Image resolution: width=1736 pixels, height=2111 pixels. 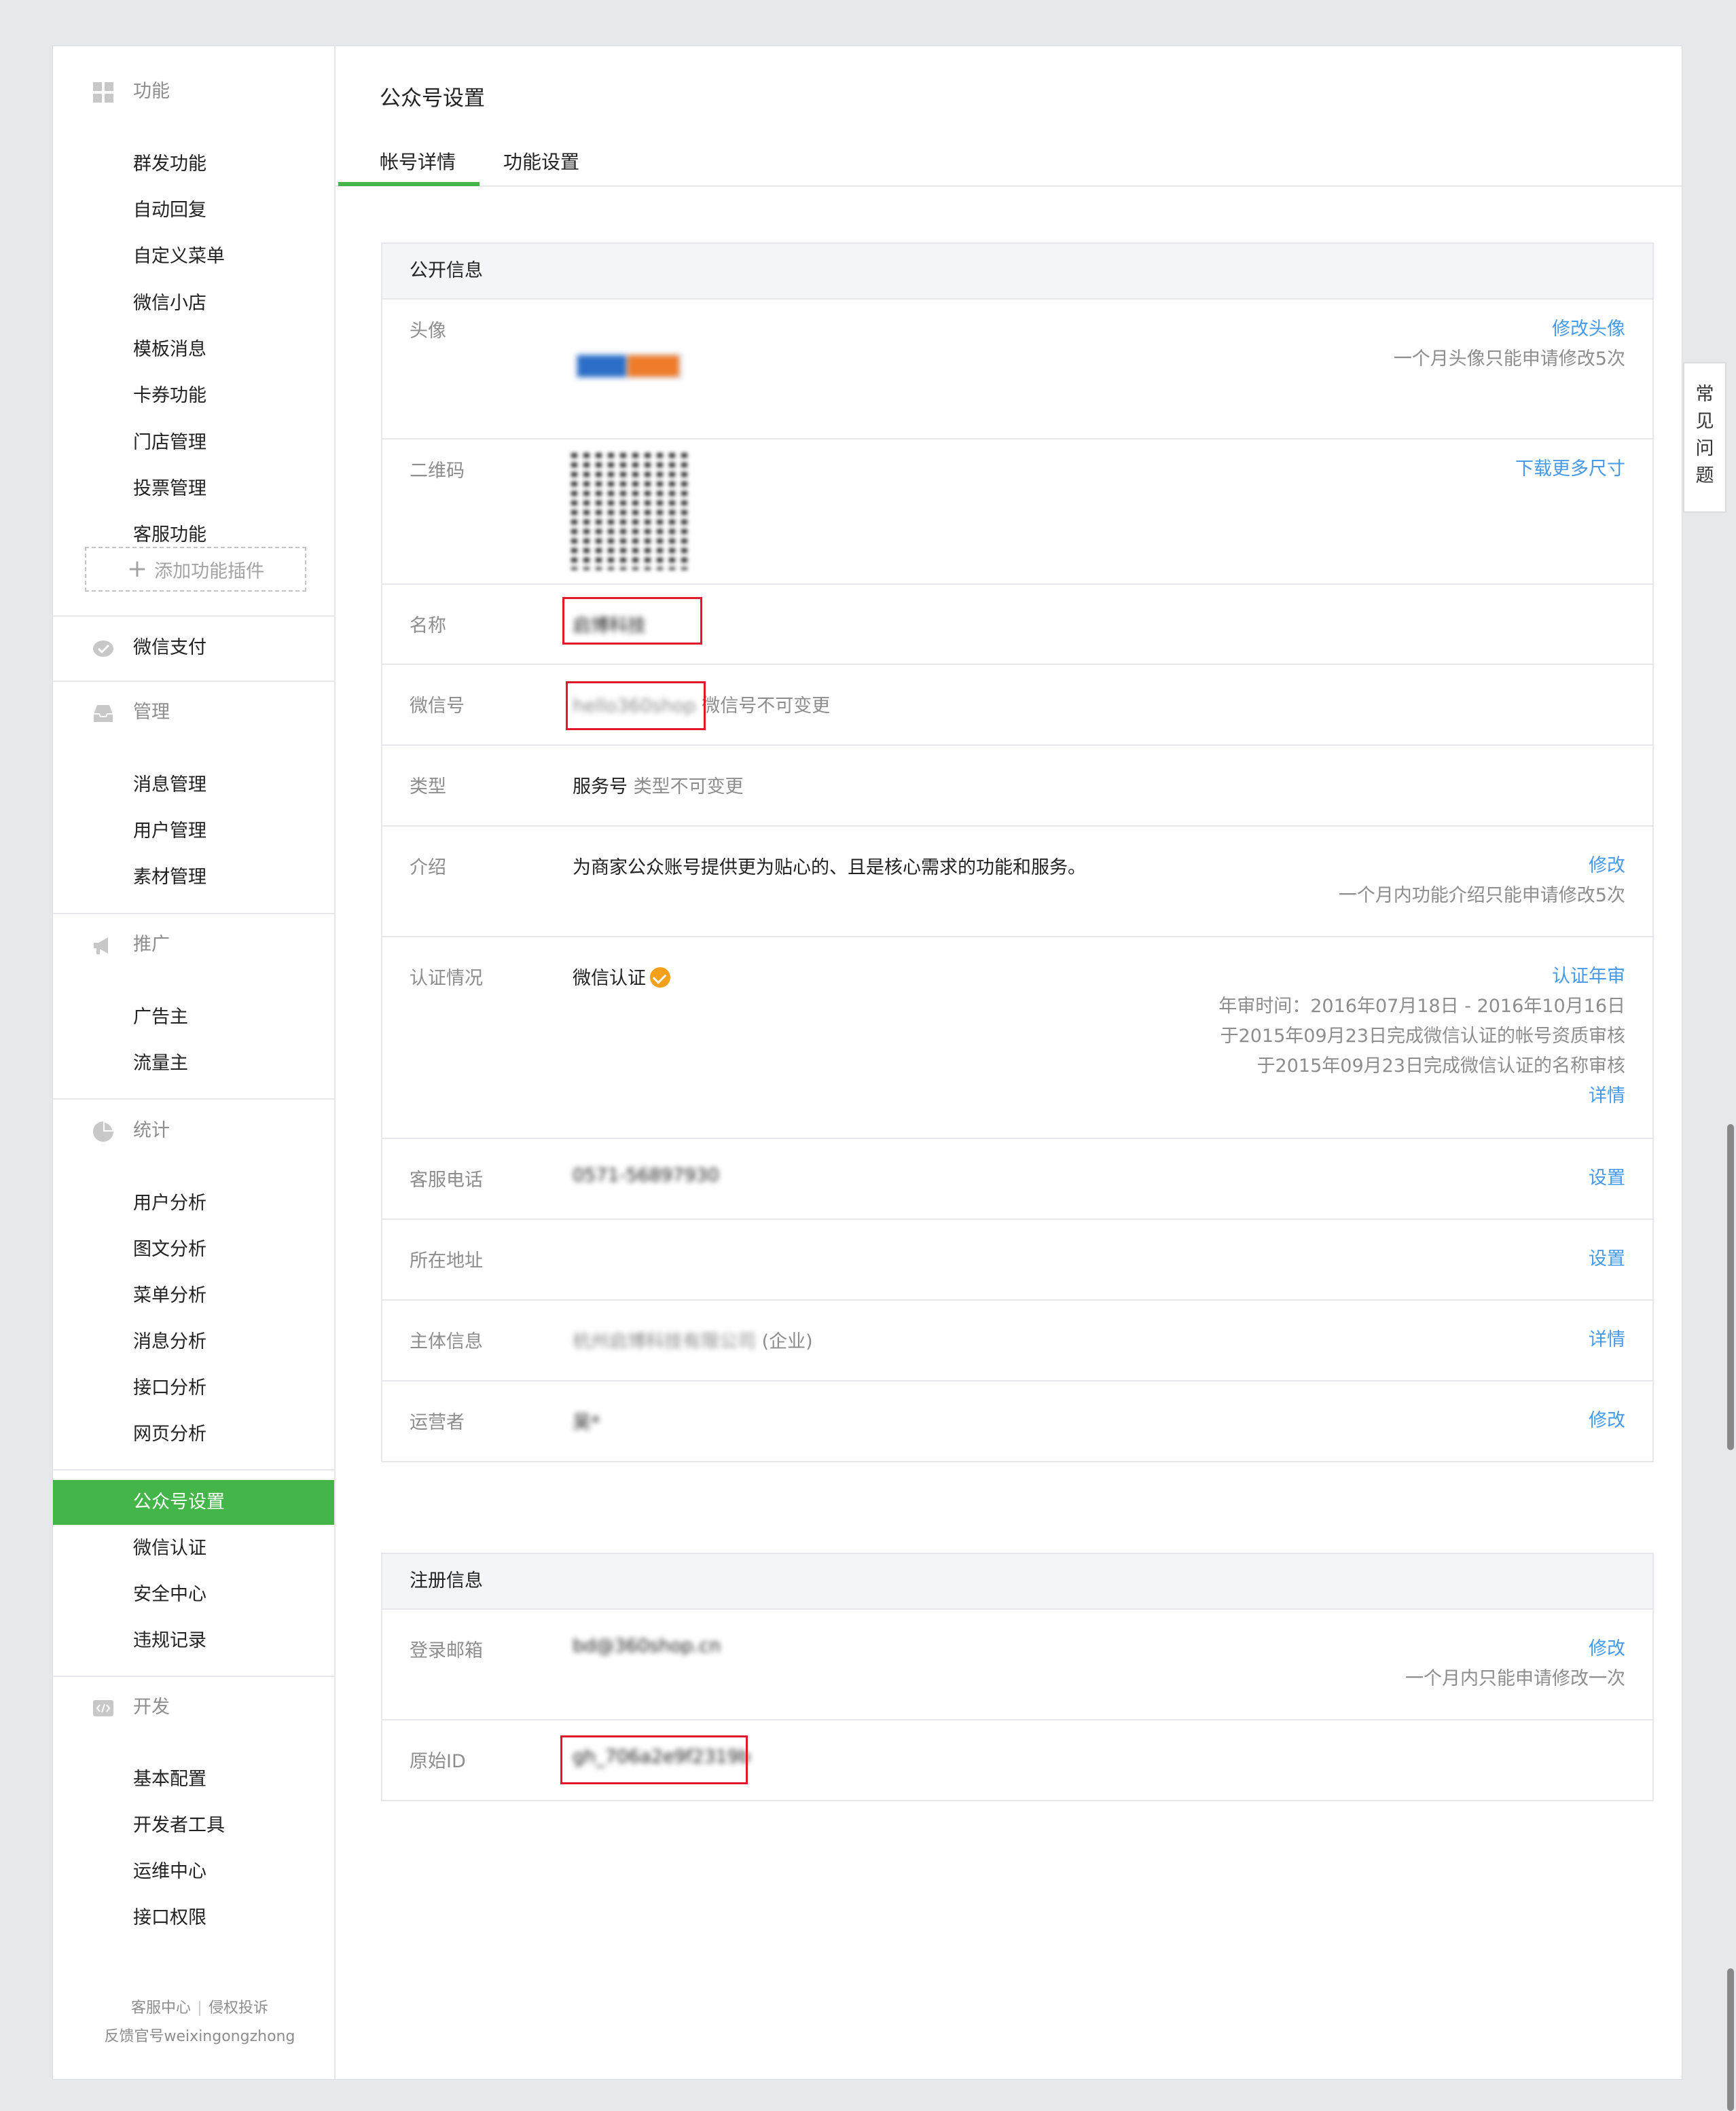 What do you see at coordinates (193, 1779) in the screenshot?
I see `sidebar-item-basic-config: 基本配置` at bounding box center [193, 1779].